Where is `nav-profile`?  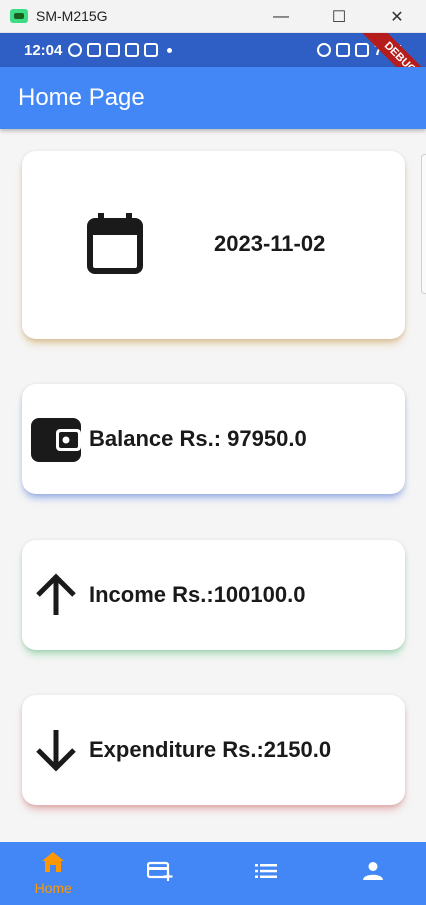
nav-profile is located at coordinates (373, 873).